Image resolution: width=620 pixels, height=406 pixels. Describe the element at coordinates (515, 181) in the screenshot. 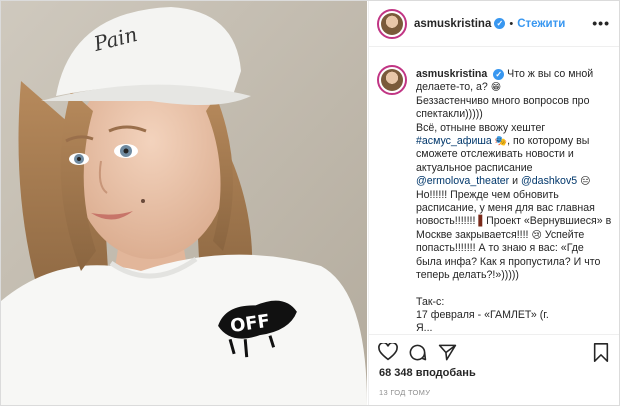

I see `caption-and: и` at that location.